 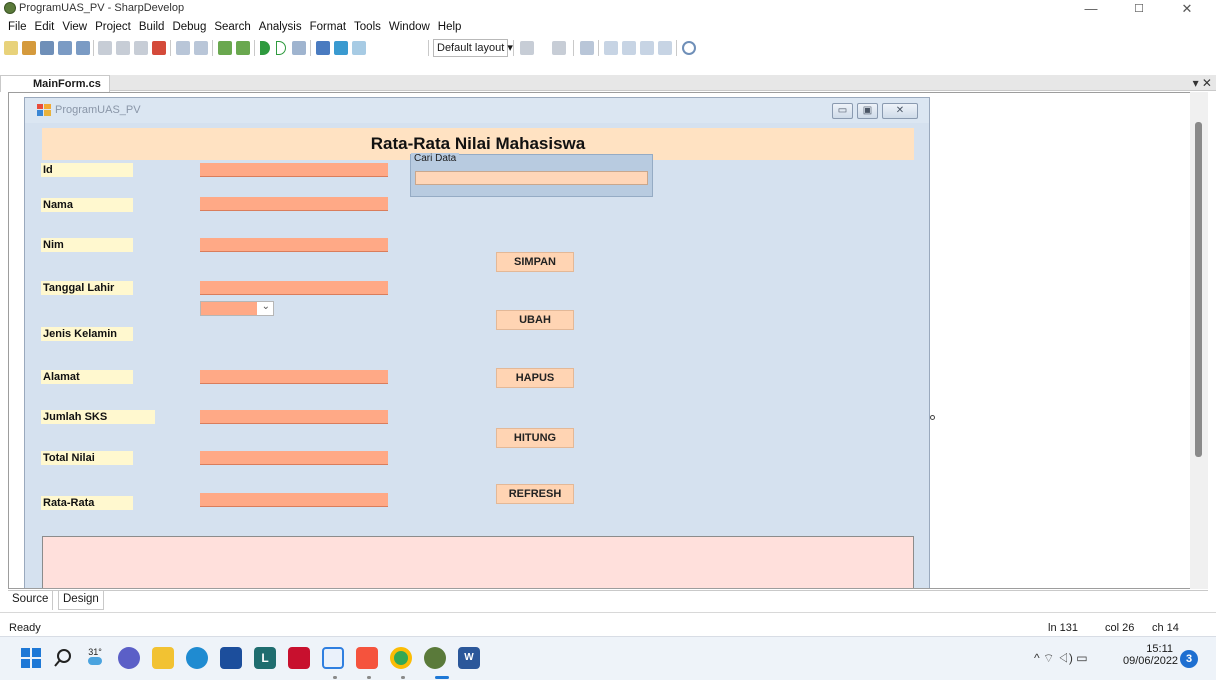 What do you see at coordinates (299, 658) in the screenshot?
I see `mcafee-icon` at bounding box center [299, 658].